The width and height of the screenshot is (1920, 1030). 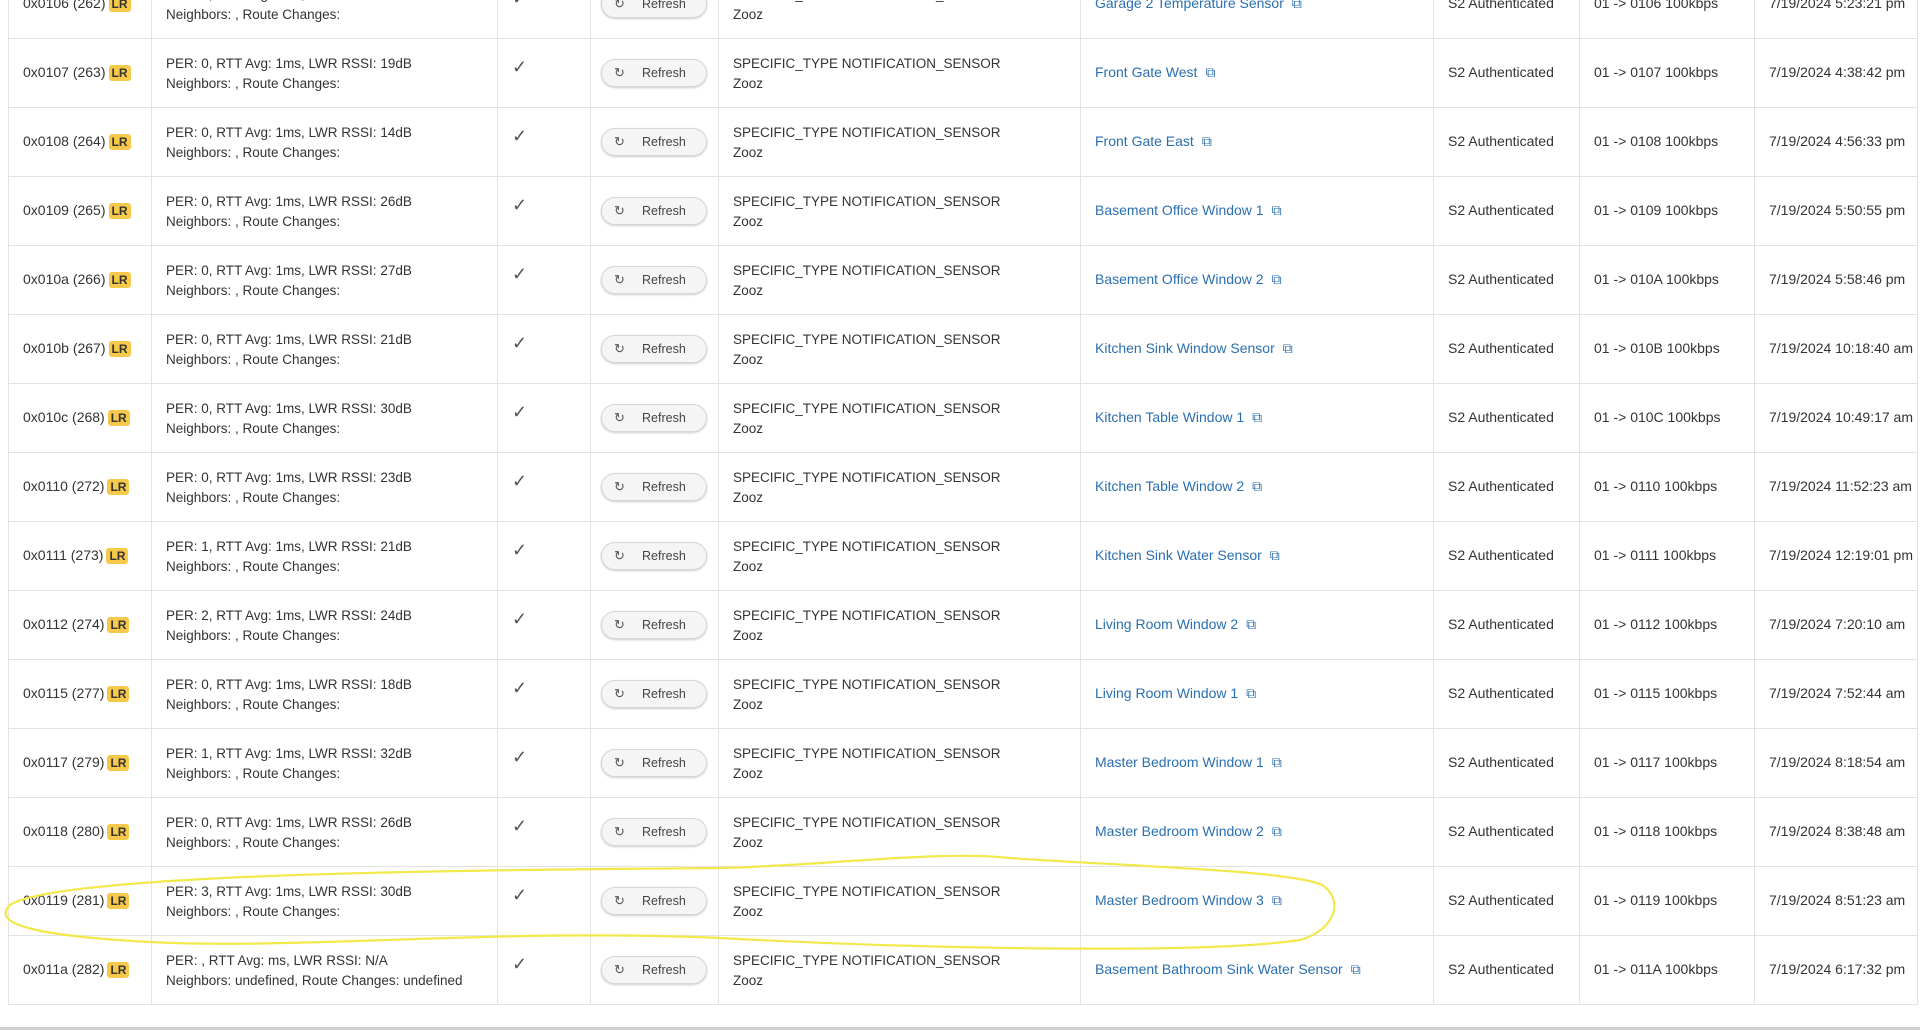 I want to click on device-link: Basement Bathroom Sink Water Sensor ⧉, so click(x=1228, y=969).